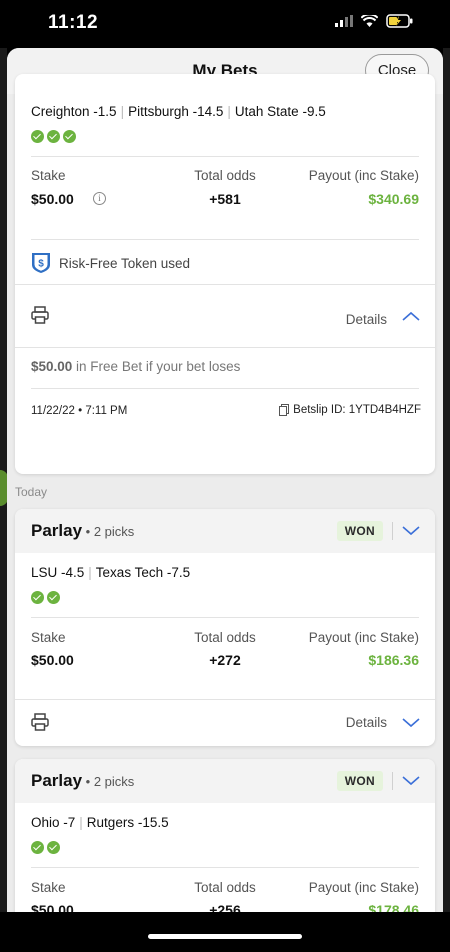  What do you see at coordinates (58, 572) in the screenshot?
I see `pick: LSU -4.5` at bounding box center [58, 572].